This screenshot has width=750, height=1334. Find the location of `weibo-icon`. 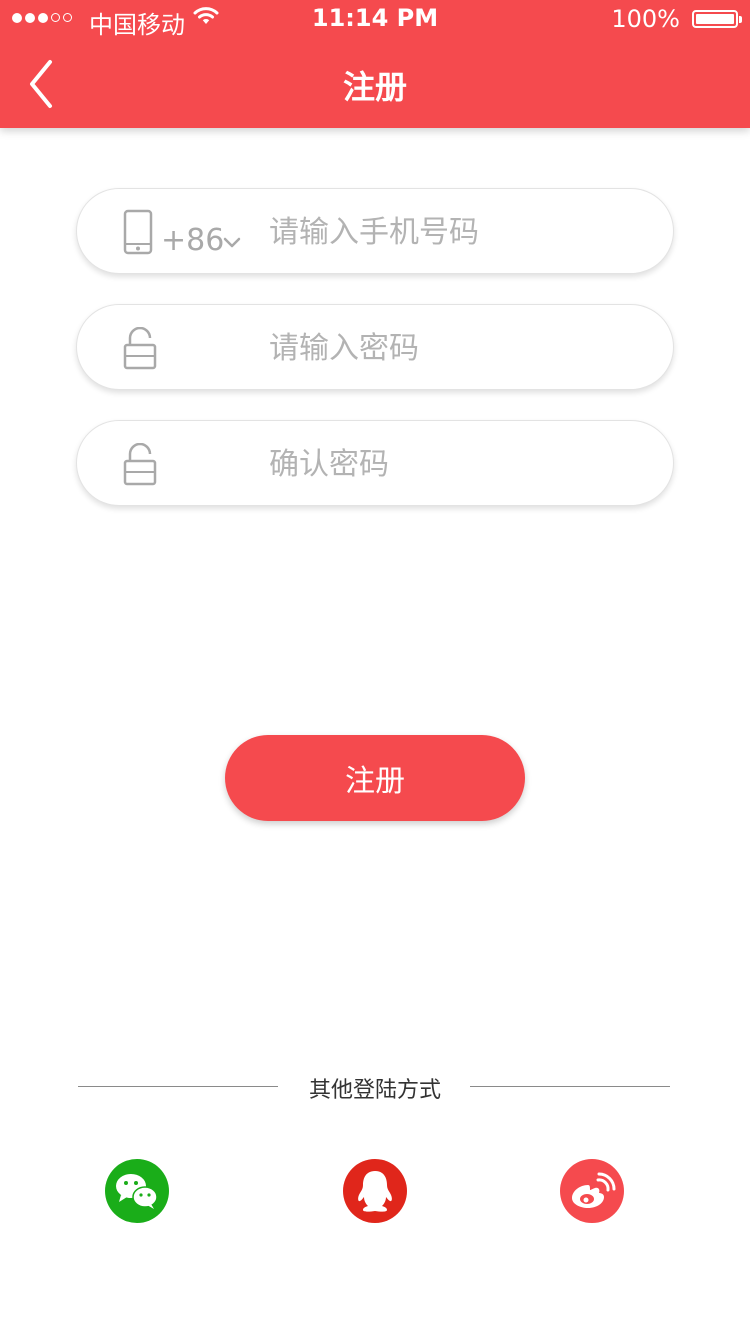

weibo-icon is located at coordinates (594, 1190).